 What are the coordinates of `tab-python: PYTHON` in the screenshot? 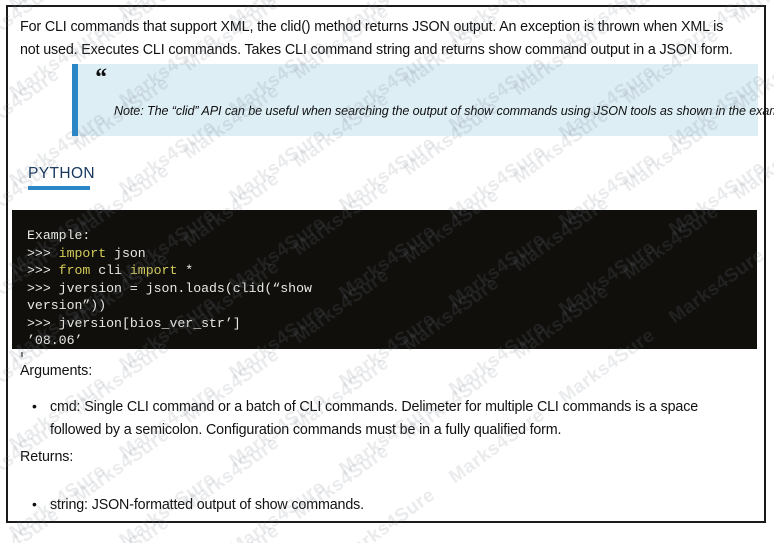 It's located at (61, 178).